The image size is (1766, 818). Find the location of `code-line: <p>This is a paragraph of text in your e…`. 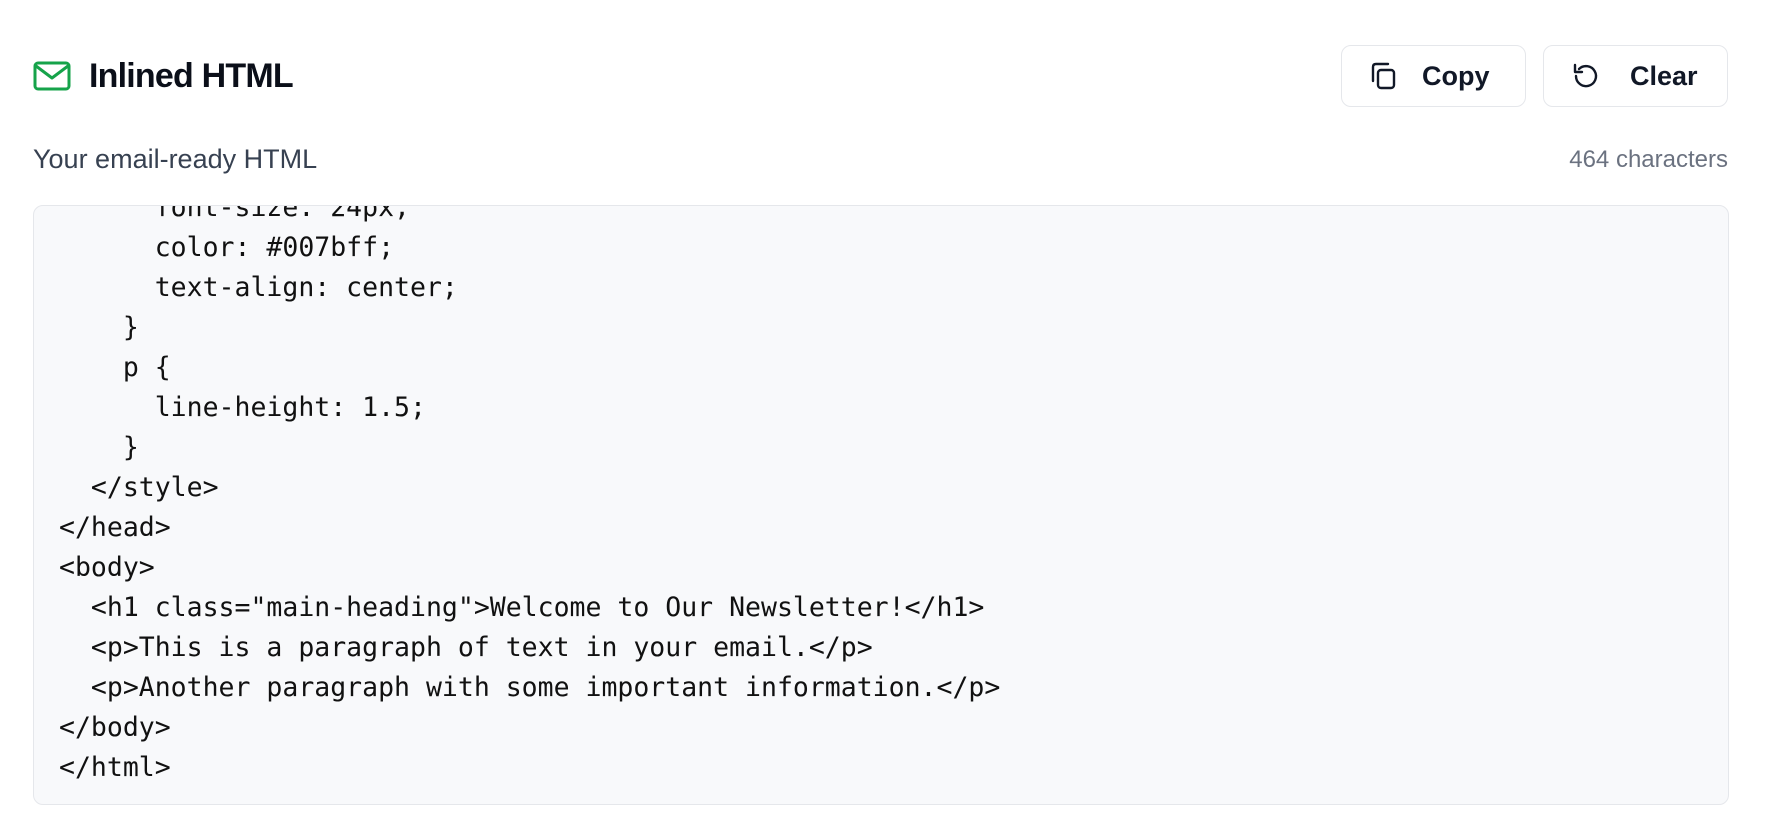

code-line: <p>This is a paragraph of text in your e… is located at coordinates (466, 647).